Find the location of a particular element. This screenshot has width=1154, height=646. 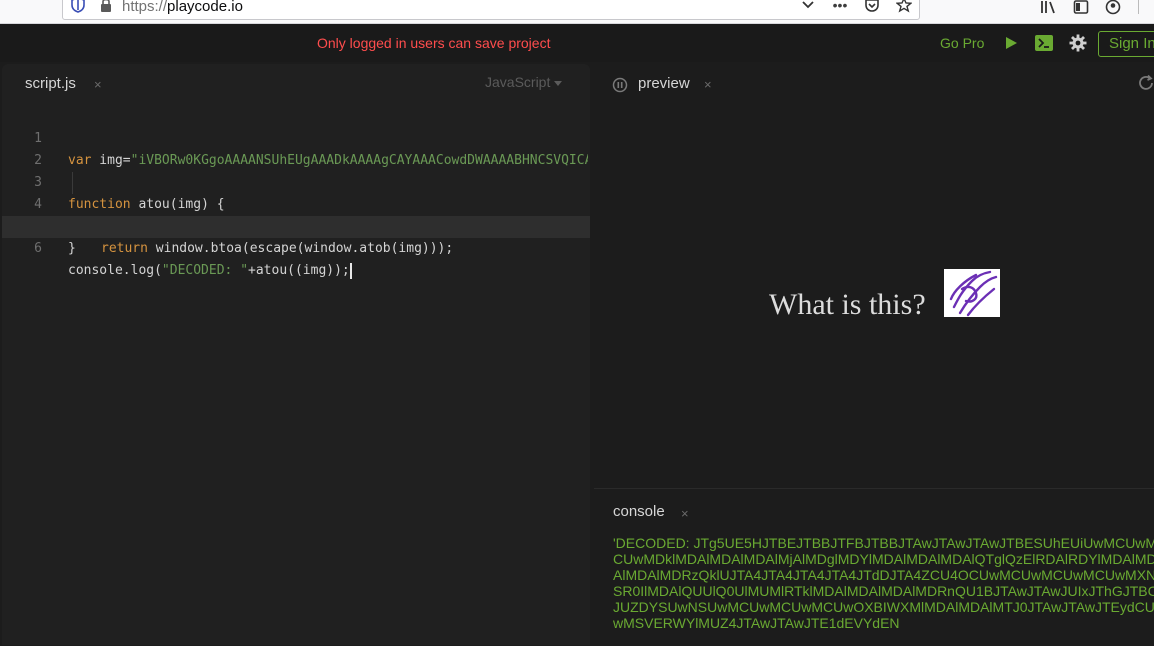

identifier: console.log( is located at coordinates (115, 270).